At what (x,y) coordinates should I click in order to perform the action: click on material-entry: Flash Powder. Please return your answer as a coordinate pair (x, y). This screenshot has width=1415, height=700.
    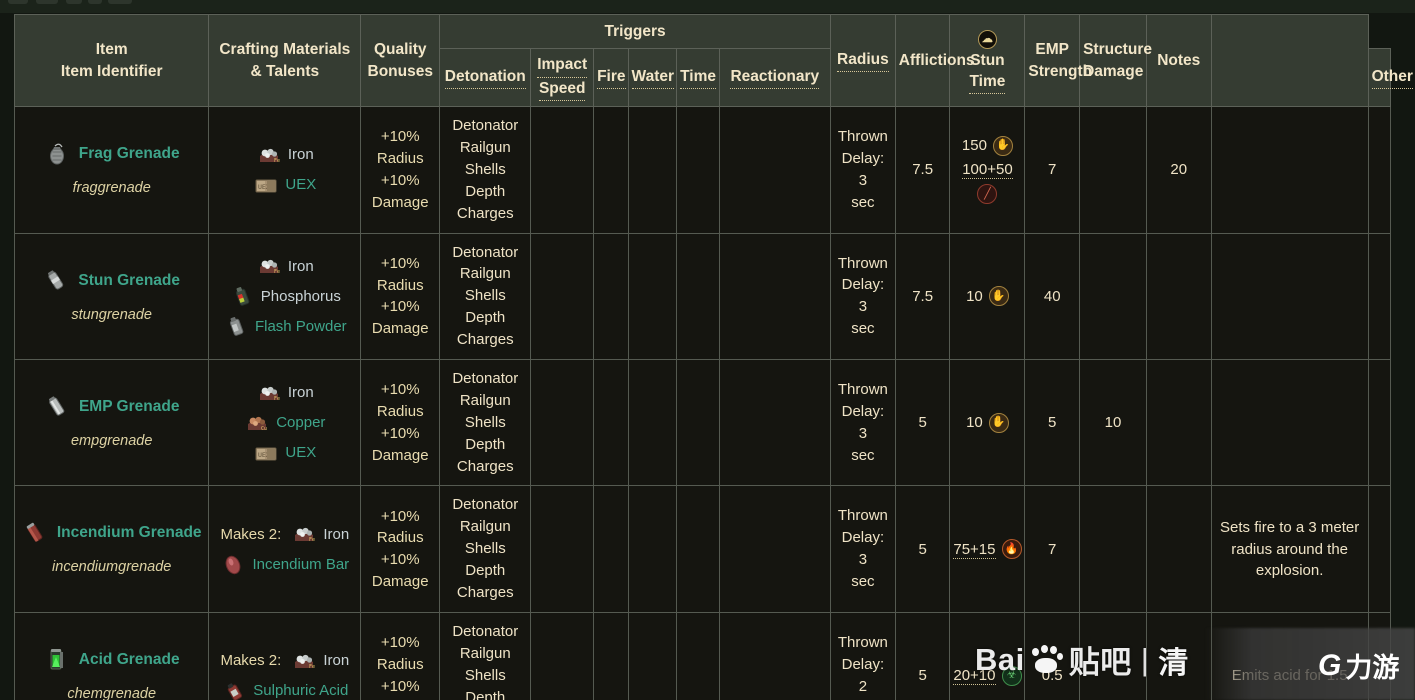
    Looking at the image, I should click on (285, 326).